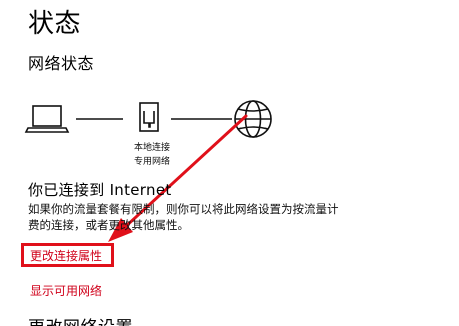  What do you see at coordinates (100, 190) in the screenshot?
I see `connection-status-heading: 你已连接到 Internet` at bounding box center [100, 190].